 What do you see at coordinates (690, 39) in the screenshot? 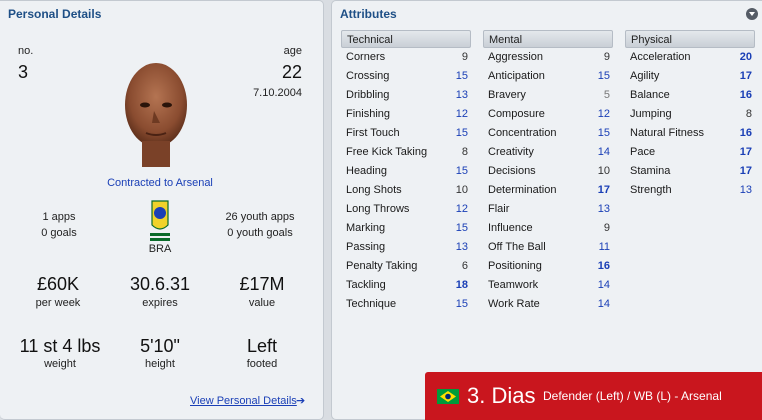
I see `physical-header: Physical` at bounding box center [690, 39].